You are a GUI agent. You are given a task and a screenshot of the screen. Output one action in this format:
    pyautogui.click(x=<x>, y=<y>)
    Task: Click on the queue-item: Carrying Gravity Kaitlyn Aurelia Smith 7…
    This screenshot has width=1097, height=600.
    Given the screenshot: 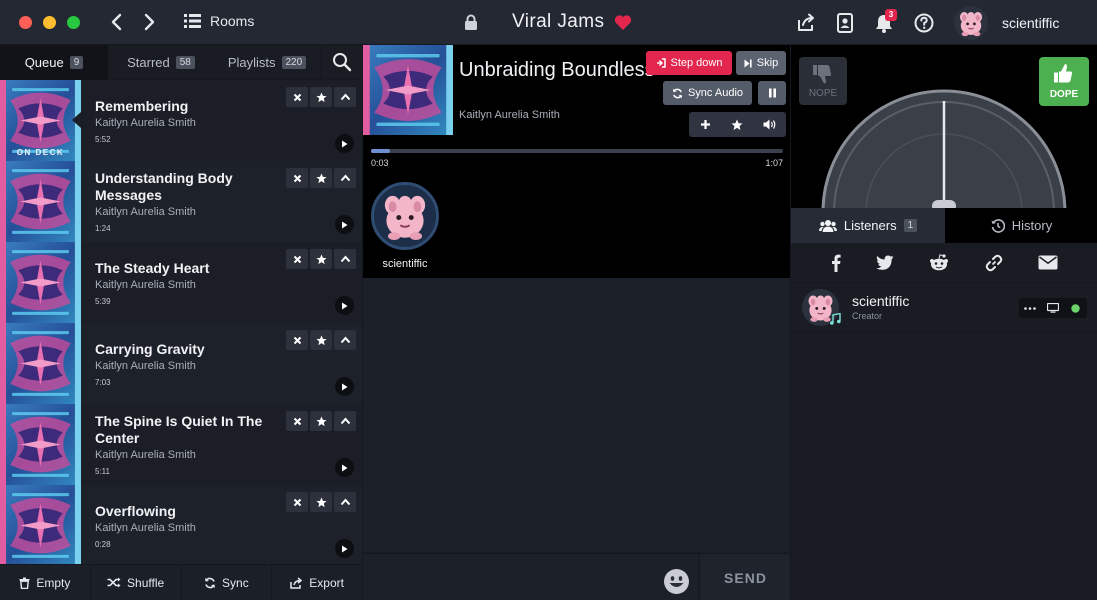 What is the action you would take?
    pyautogui.click(x=181, y=363)
    